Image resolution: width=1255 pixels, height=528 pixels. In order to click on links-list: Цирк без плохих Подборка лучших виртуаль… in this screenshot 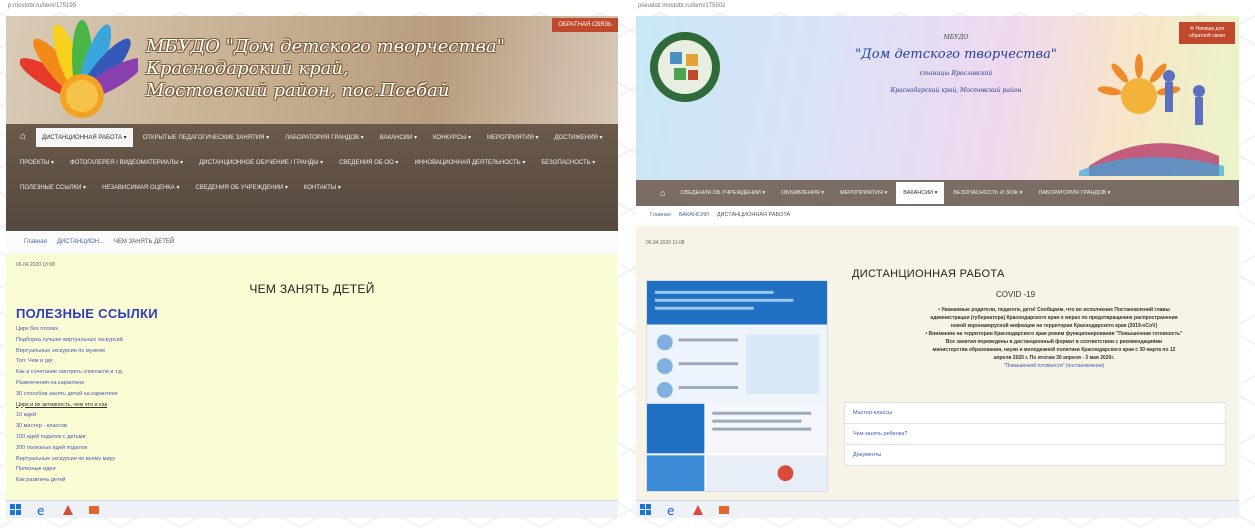, I will do `click(312, 405)`.